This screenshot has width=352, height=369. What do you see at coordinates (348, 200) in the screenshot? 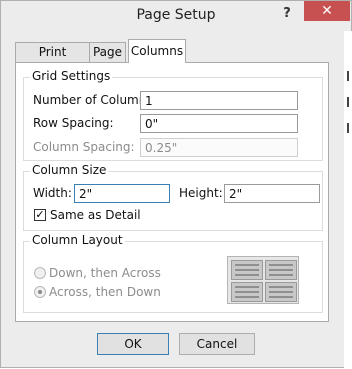
I see `background-window-edge` at bounding box center [348, 200].